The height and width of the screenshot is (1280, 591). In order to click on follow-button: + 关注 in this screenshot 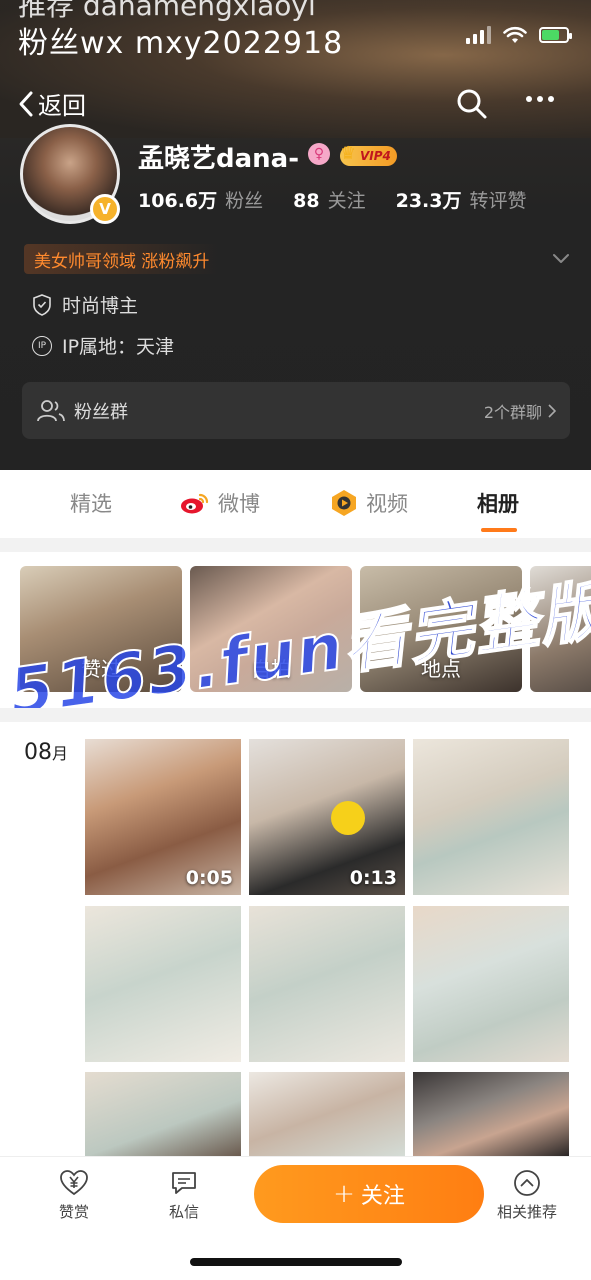, I will do `click(369, 1194)`.